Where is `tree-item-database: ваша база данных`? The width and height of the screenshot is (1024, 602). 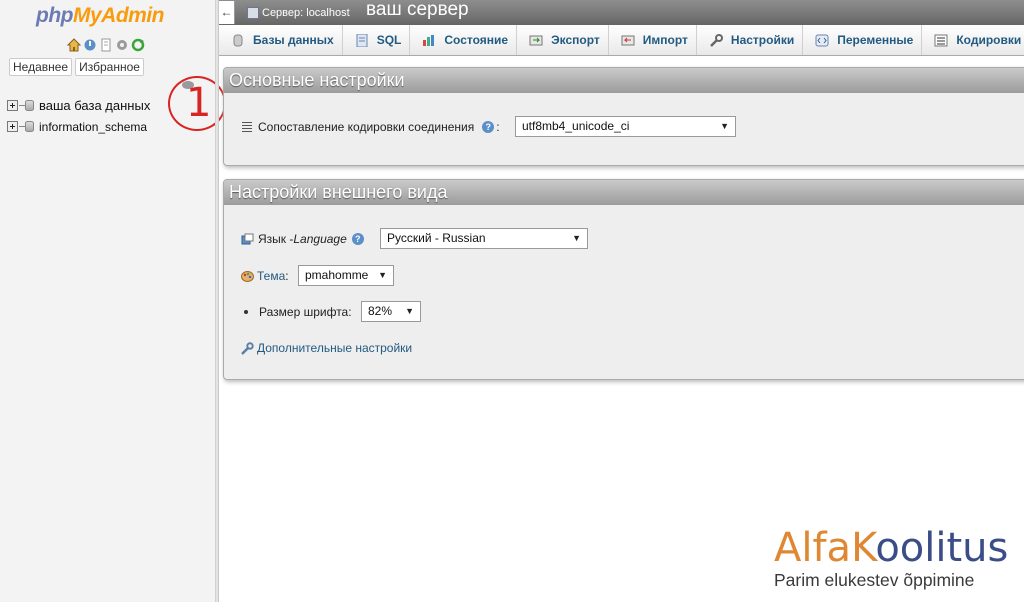
tree-item-database: ваша база данных is located at coordinates (78, 105).